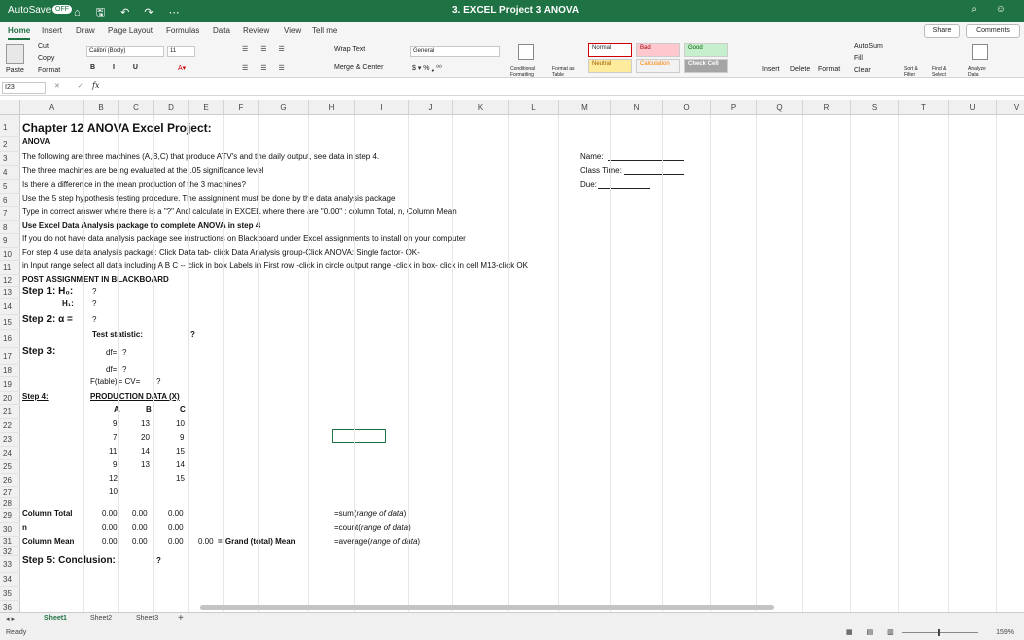 This screenshot has height=640, width=1024. I want to click on tab-sheet1: Sheet1, so click(55, 618).